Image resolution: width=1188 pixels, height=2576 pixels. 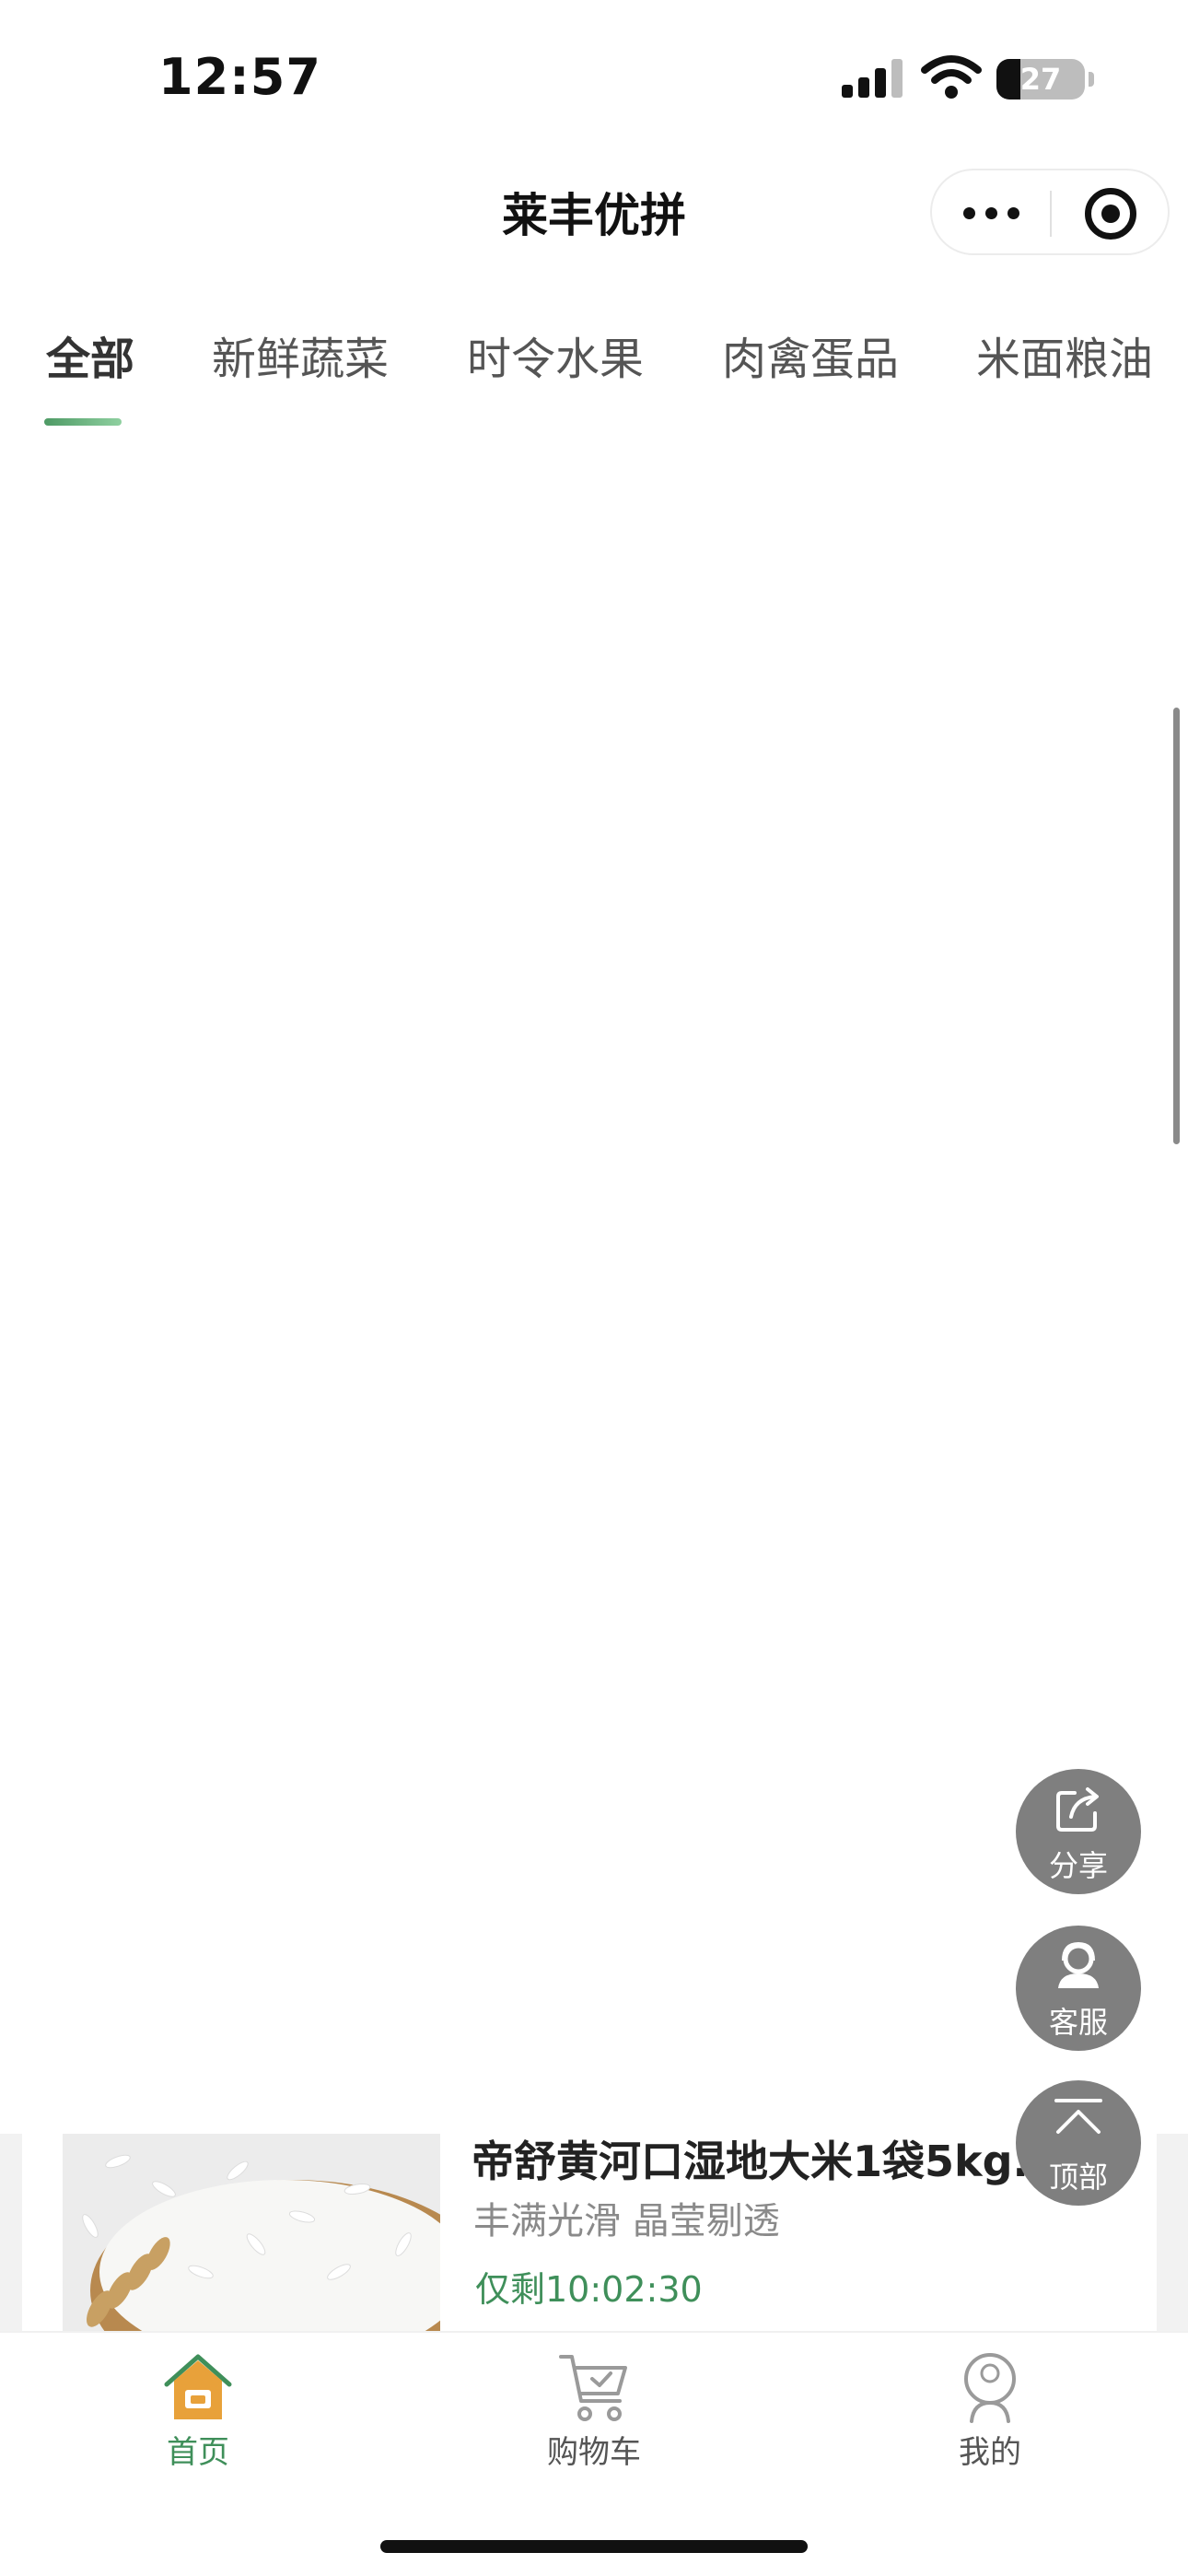 What do you see at coordinates (198, 2452) in the screenshot?
I see `tabbar-label-home: 首页` at bounding box center [198, 2452].